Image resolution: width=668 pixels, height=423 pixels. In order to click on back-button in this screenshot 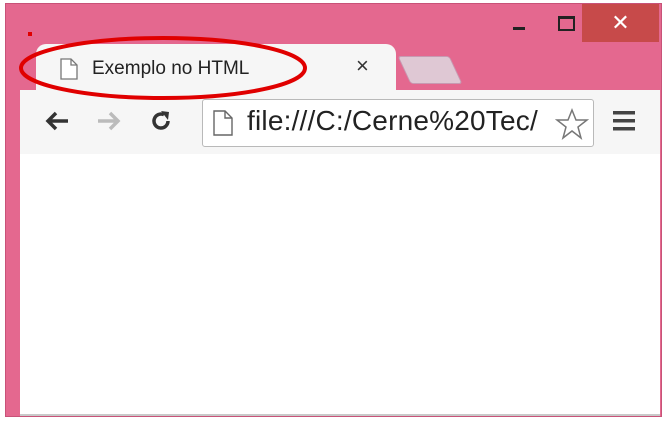, I will do `click(57, 121)`.